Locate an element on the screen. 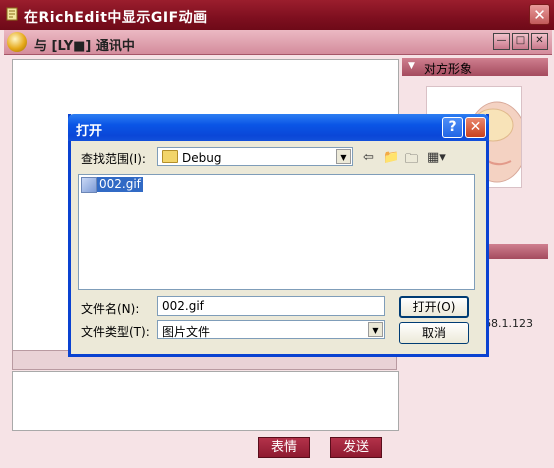 Image resolution: width=554 pixels, height=468 pixels. peer-avatar-header-label: 对方形象 is located at coordinates (448, 69).